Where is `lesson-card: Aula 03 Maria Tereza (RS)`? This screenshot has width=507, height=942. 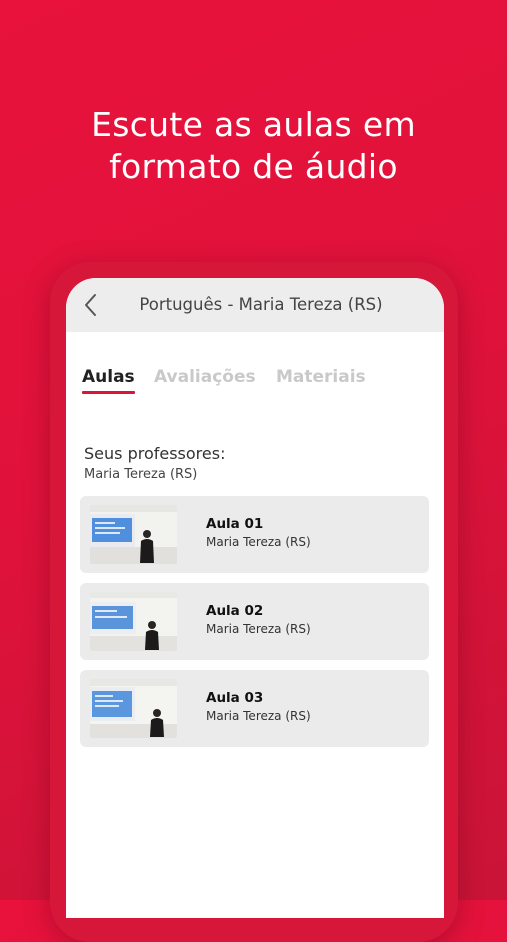 lesson-card: Aula 03 Maria Tereza (RS) is located at coordinates (254, 708).